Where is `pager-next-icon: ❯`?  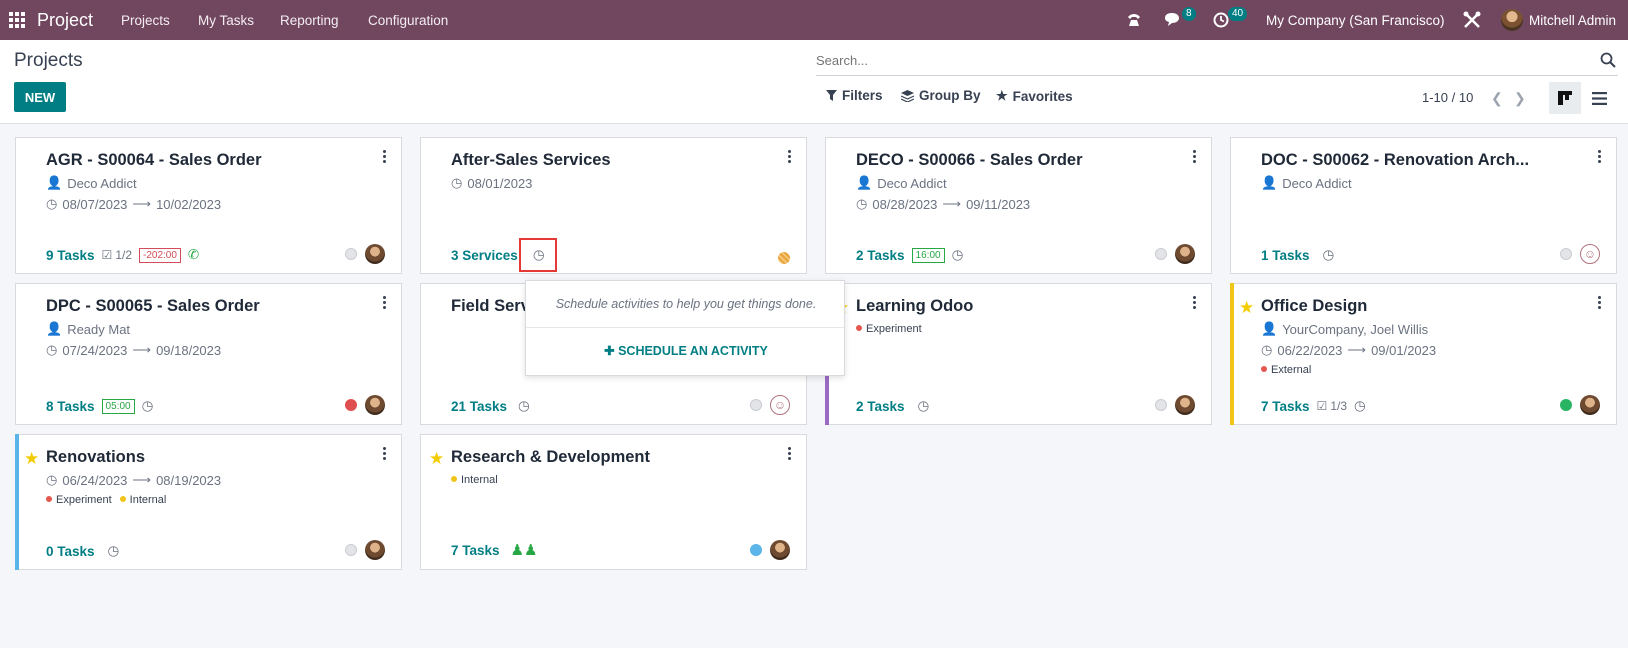
pager-next-icon: ❯ is located at coordinates (1520, 98).